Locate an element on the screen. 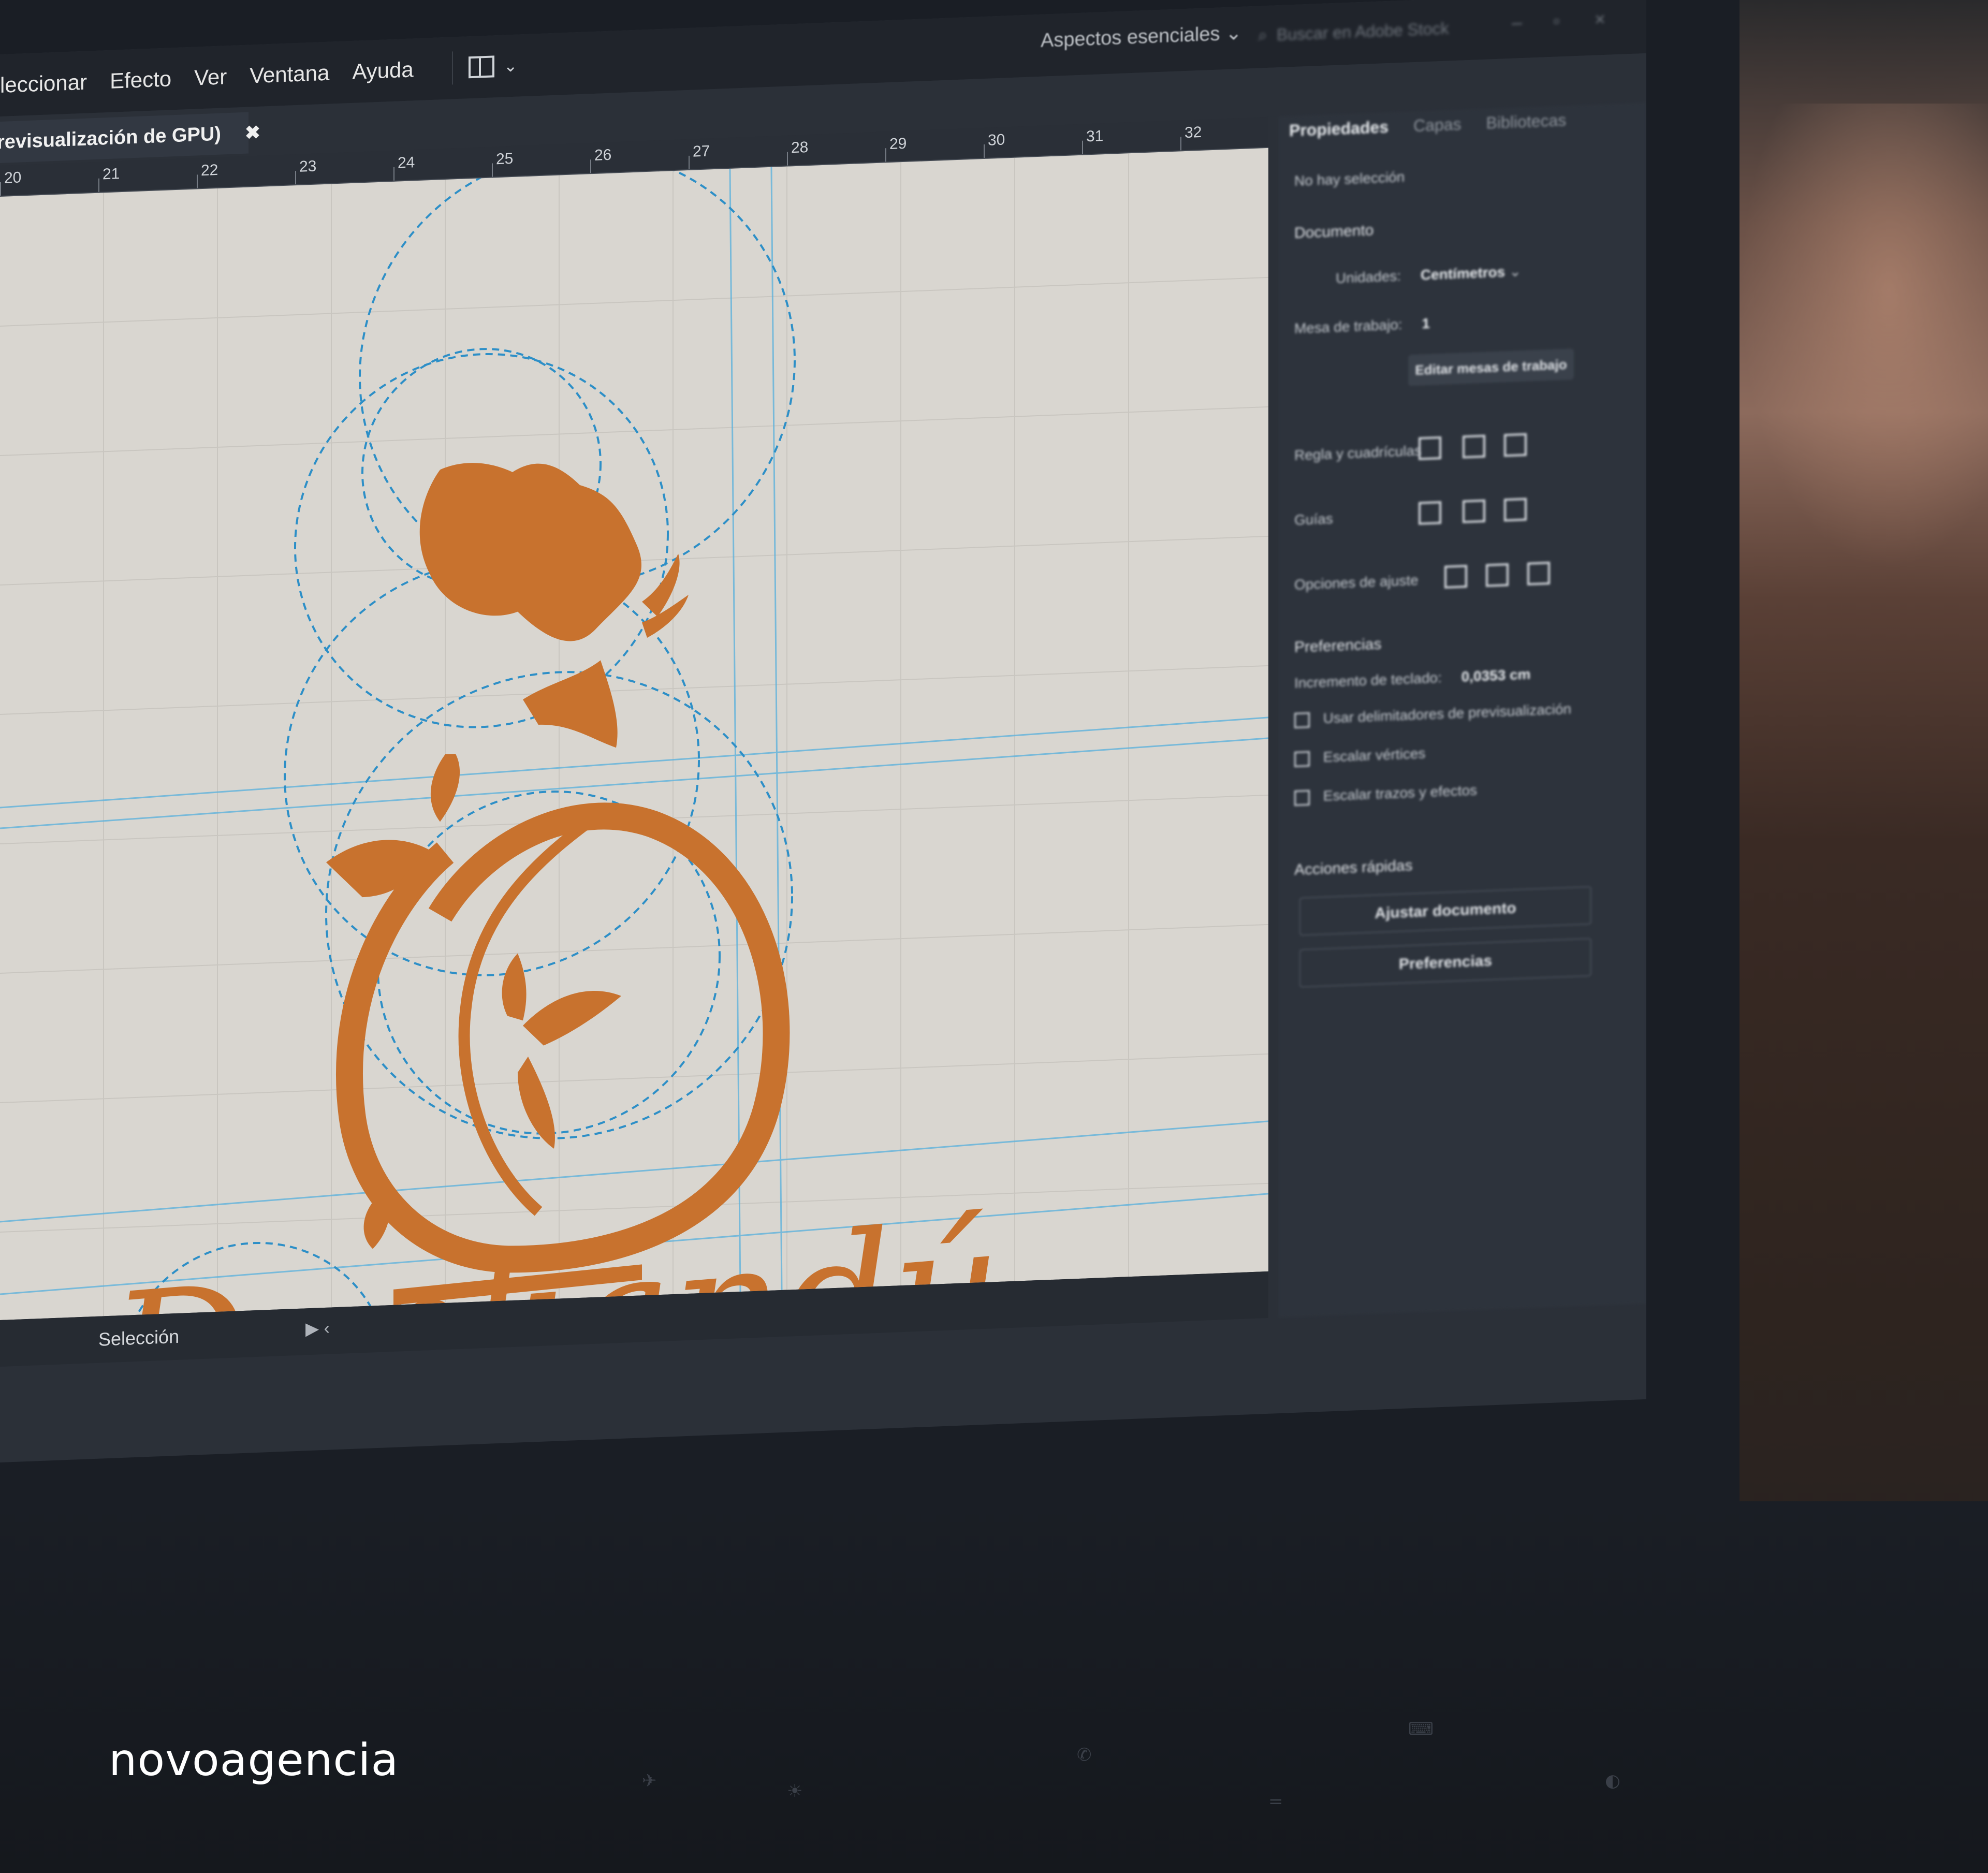 The image size is (1988, 1873). ruler-number: 22 is located at coordinates (209, 170).